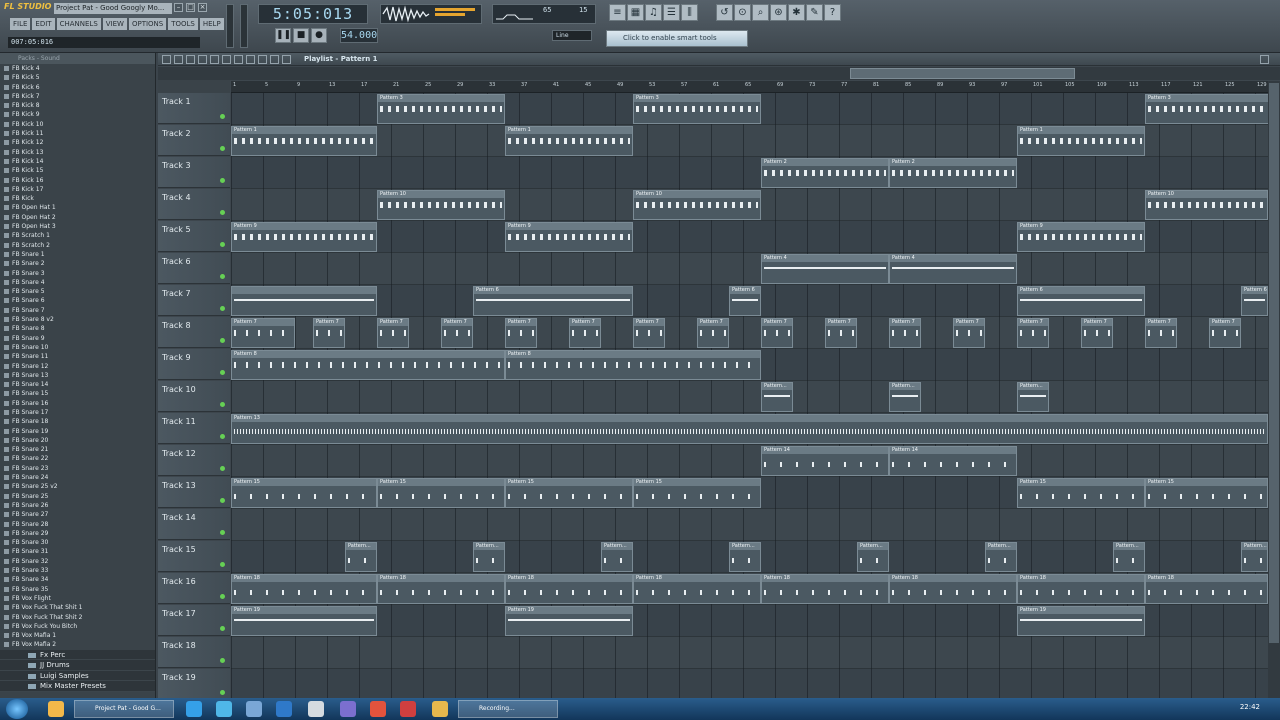 This screenshot has width=1280, height=720. Describe the element at coordinates (301, 35) in the screenshot. I see `stop-button: ■` at that location.